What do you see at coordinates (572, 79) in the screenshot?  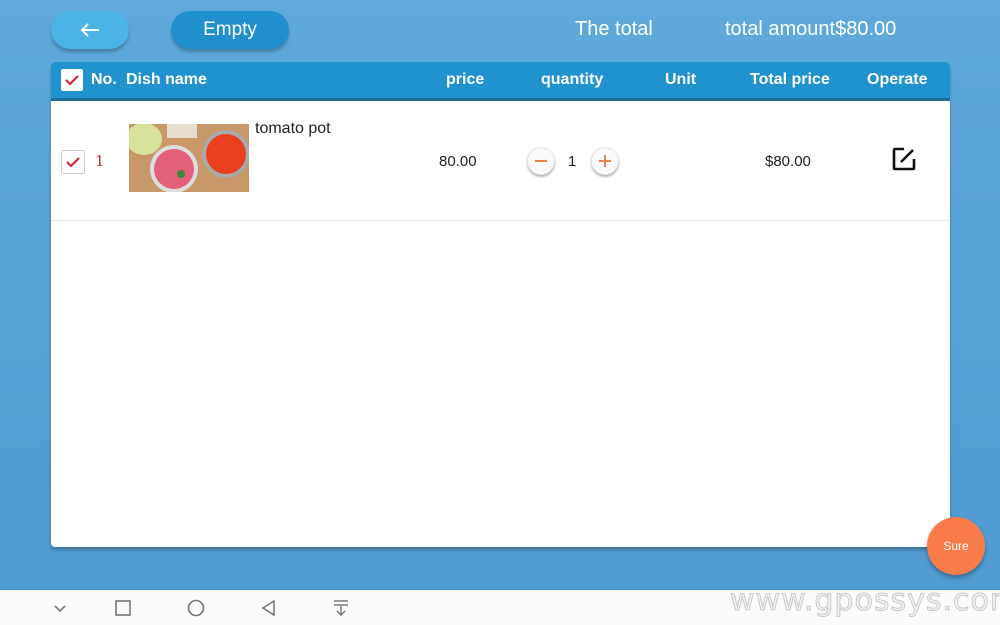 I see `col-quantity: quantity` at bounding box center [572, 79].